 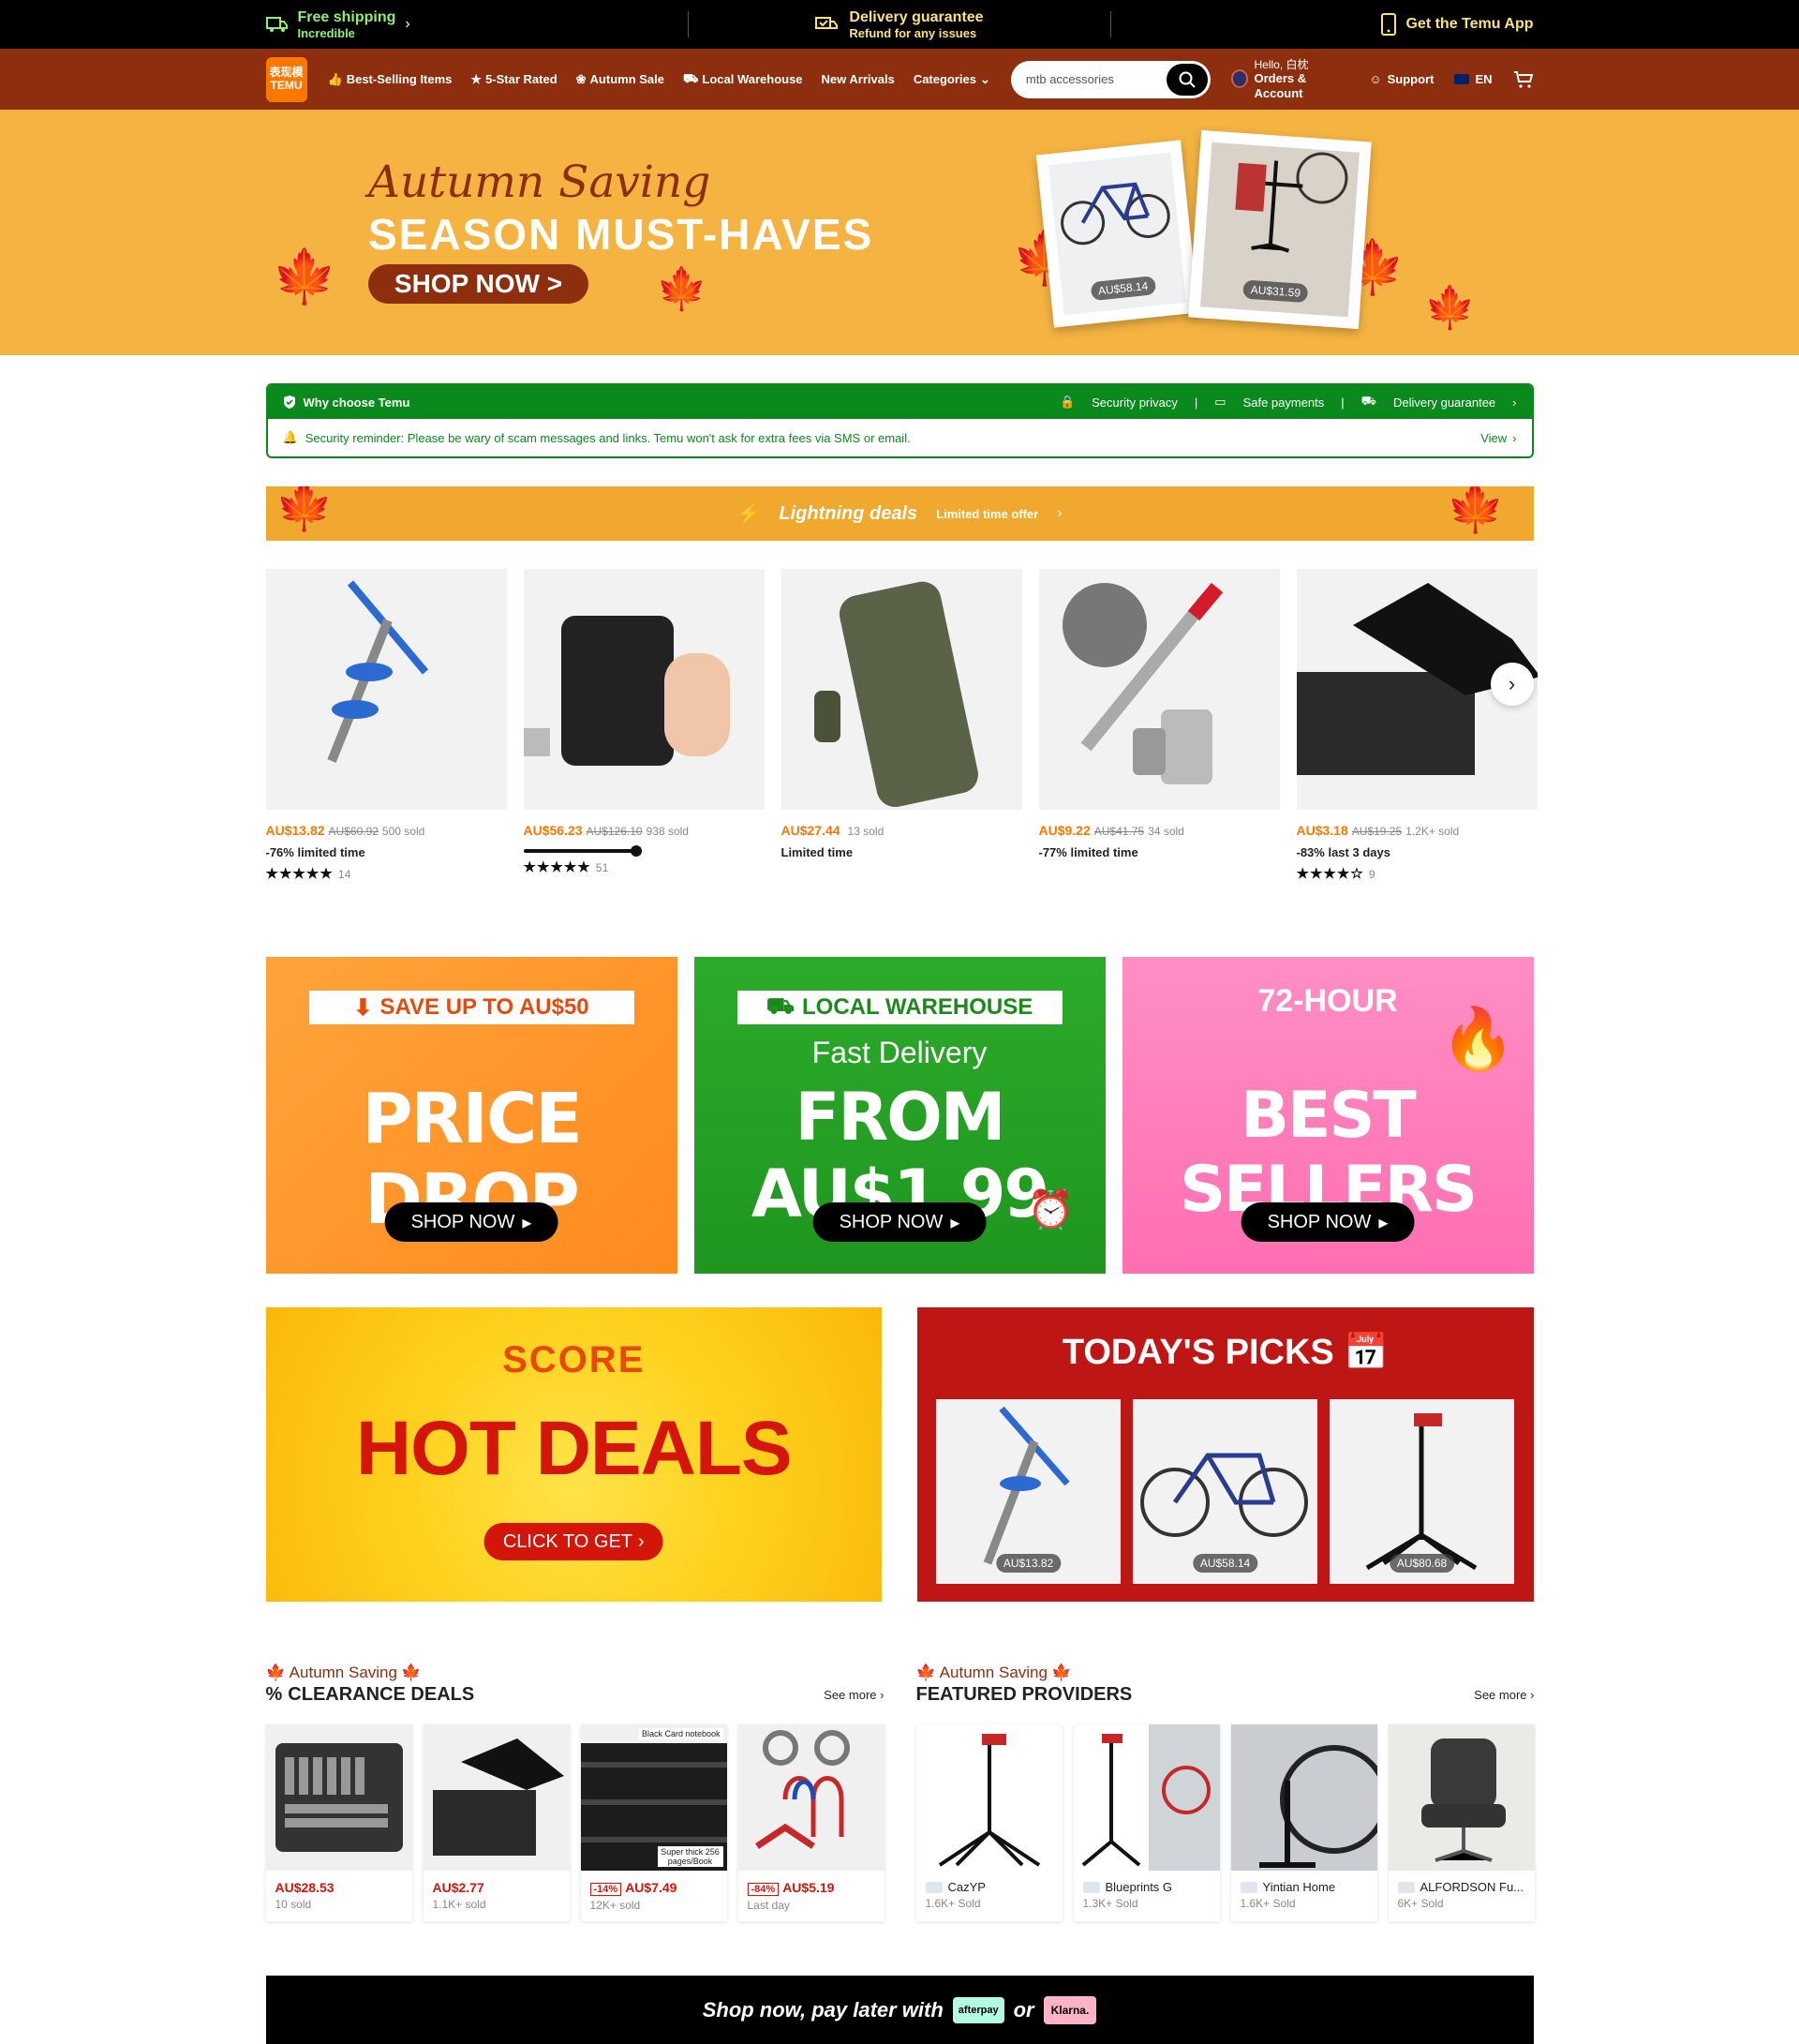 What do you see at coordinates (289, 403) in the screenshot?
I see `shield-check-icon` at bounding box center [289, 403].